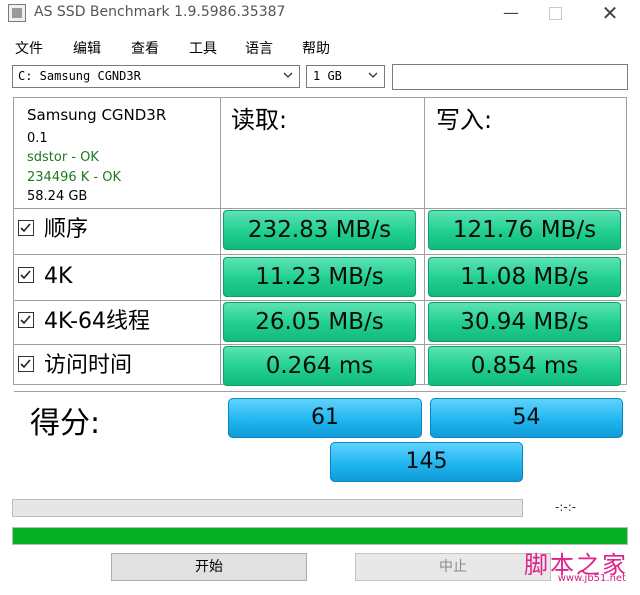 This screenshot has height=595, width=640. I want to click on test-label: 4K, so click(58, 276).